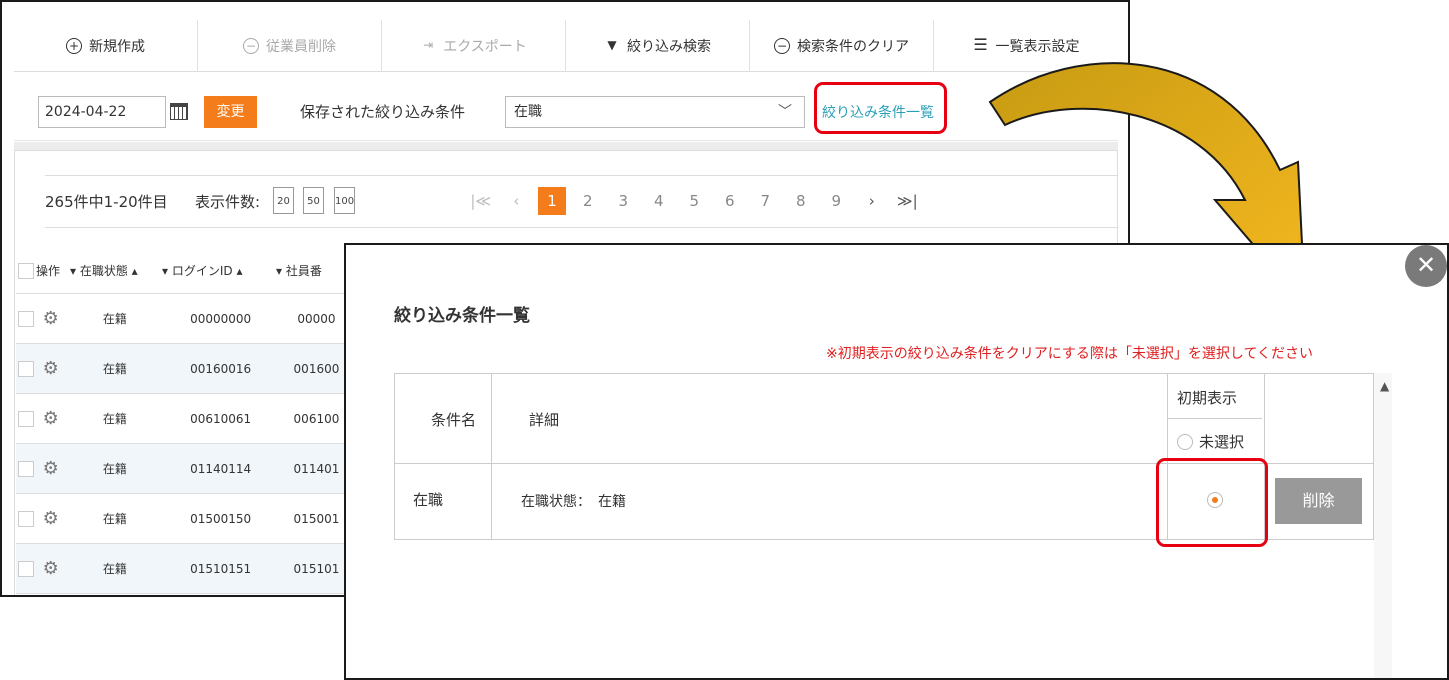 This screenshot has height=680, width=1449. What do you see at coordinates (186, 319) in the screenshot?
I see `table-row: ⚙ 在籍 00000000 00000` at bounding box center [186, 319].